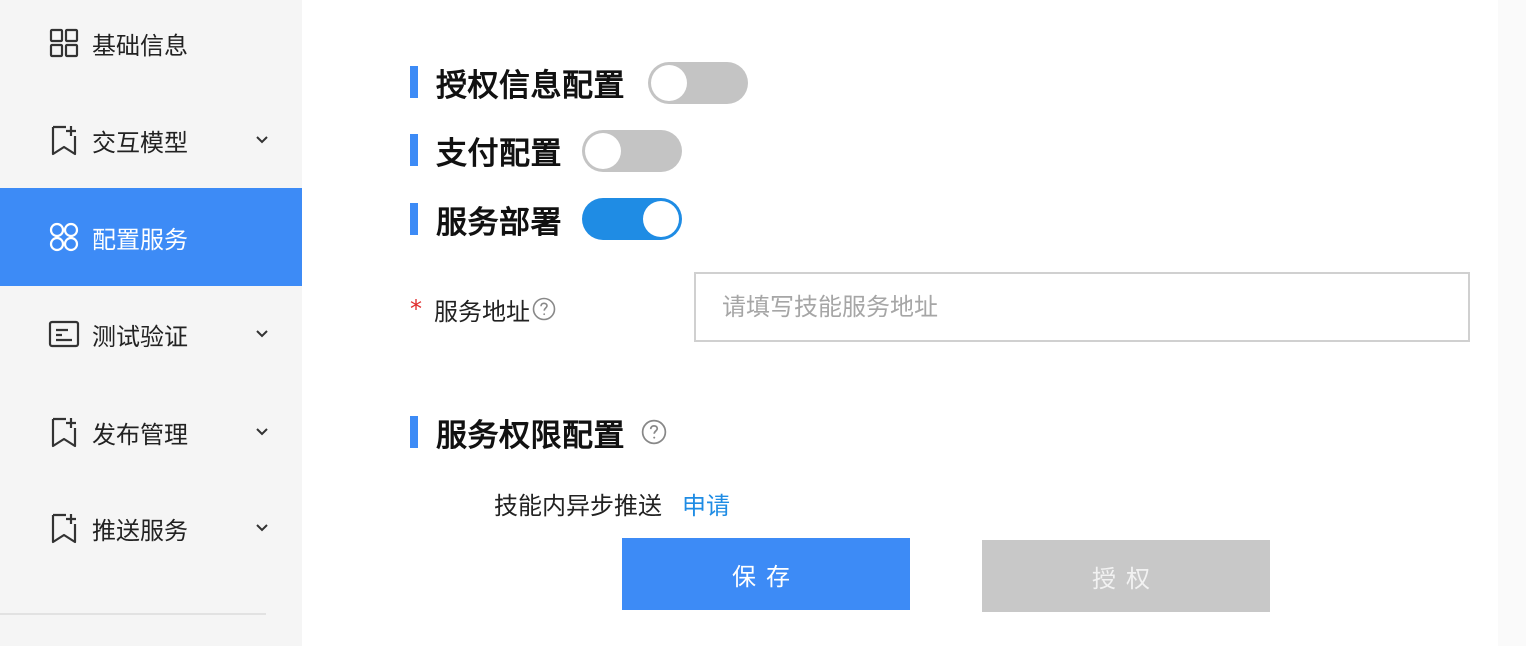  I want to click on sidebar-item-publish-manage: 发布管理, so click(151, 432).